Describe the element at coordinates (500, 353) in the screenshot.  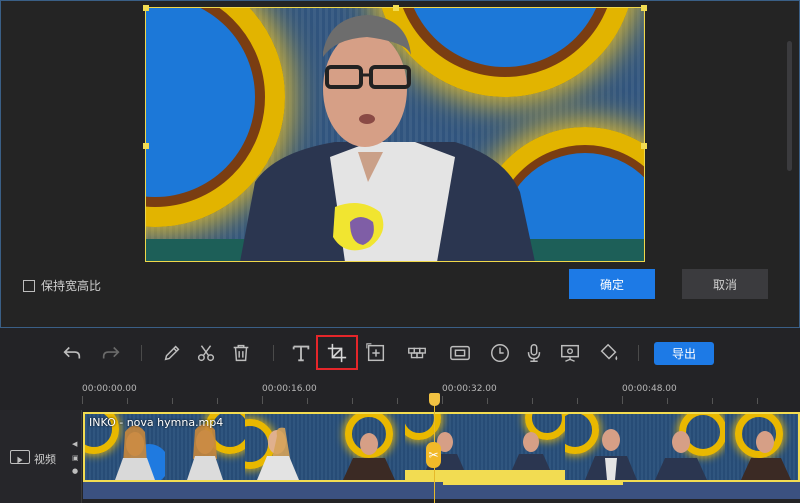
I see `clock-icon` at that location.